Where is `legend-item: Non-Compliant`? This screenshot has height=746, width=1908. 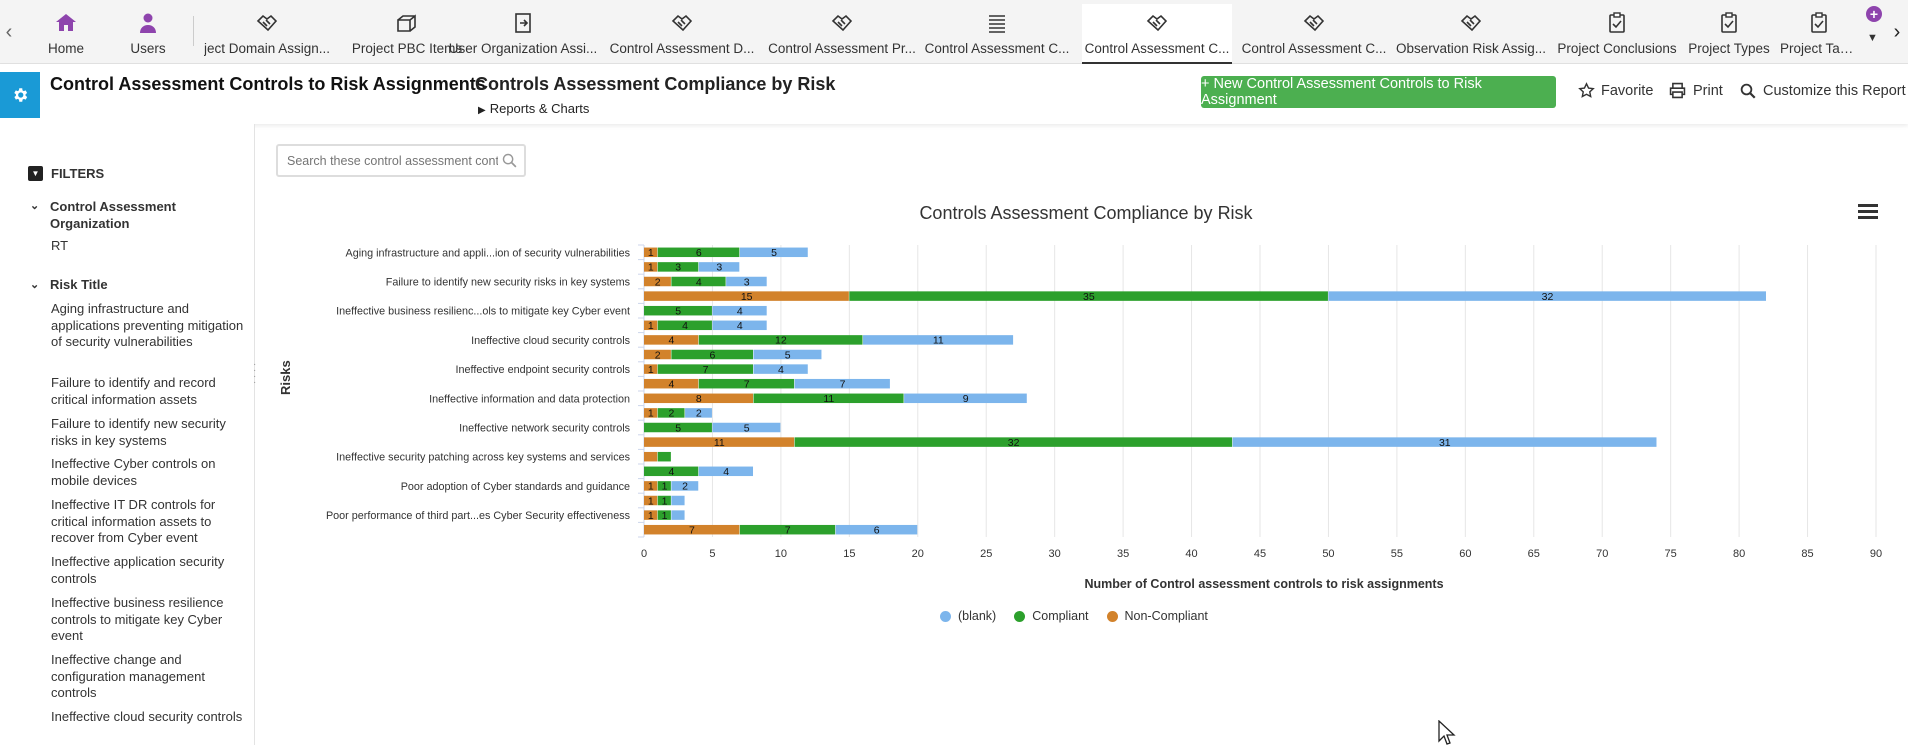 legend-item: Non-Compliant is located at coordinates (1157, 616).